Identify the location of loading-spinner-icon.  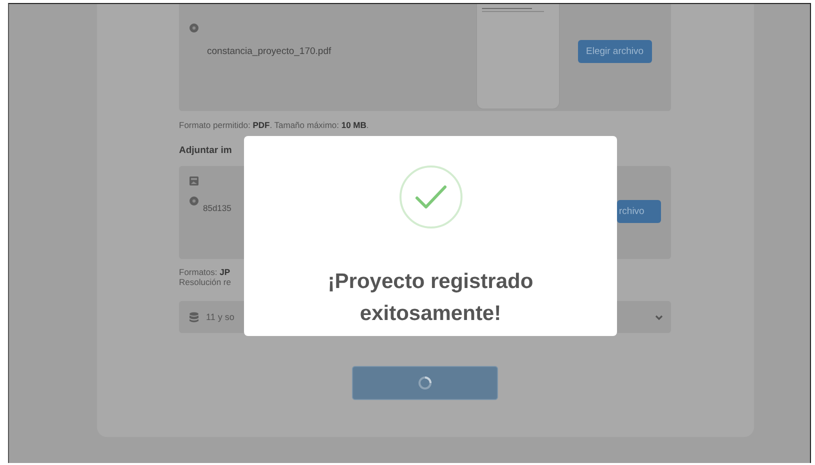
(425, 383).